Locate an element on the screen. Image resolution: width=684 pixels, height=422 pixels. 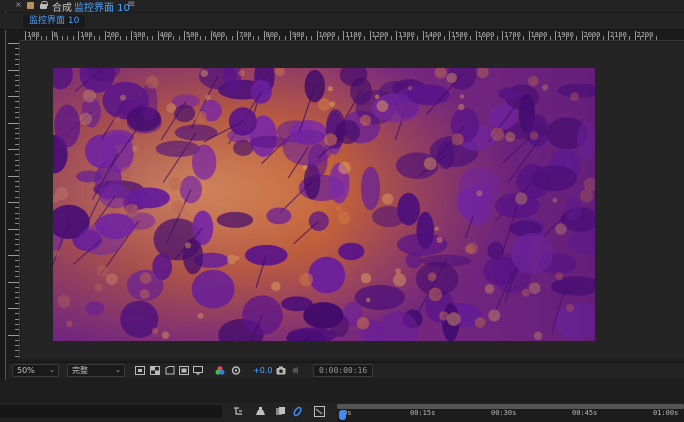
comp-name-dropdown: 监控界面 10 is located at coordinates (102, 7).